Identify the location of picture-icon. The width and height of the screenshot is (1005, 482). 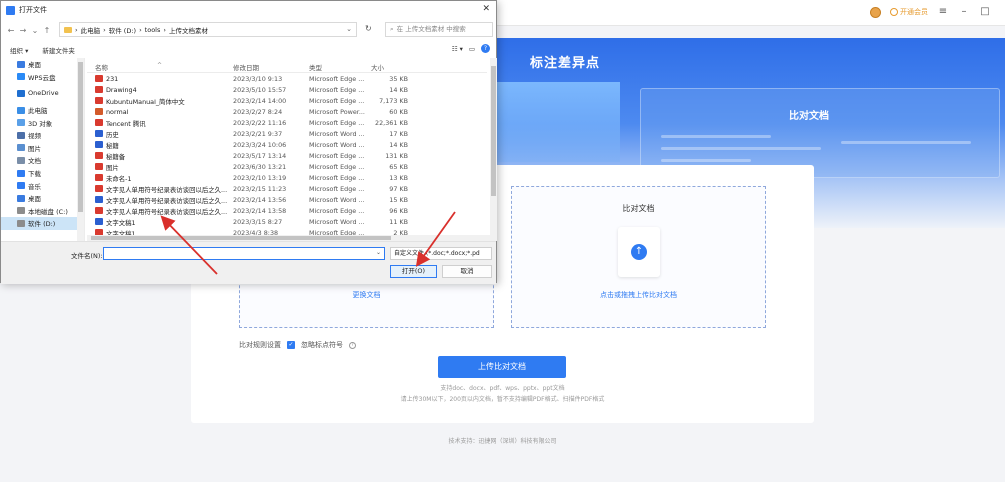
(21, 148).